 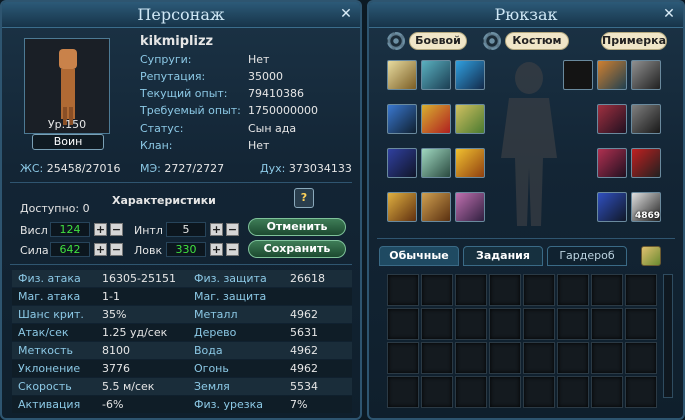 I want to click on equip-slot-armor, so click(x=612, y=119).